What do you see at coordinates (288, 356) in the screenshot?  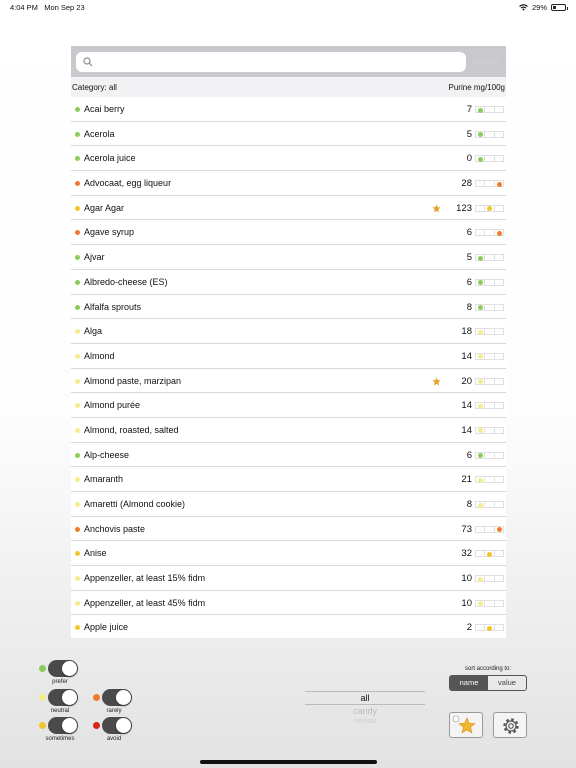 I see `table-row: Almond 14` at bounding box center [288, 356].